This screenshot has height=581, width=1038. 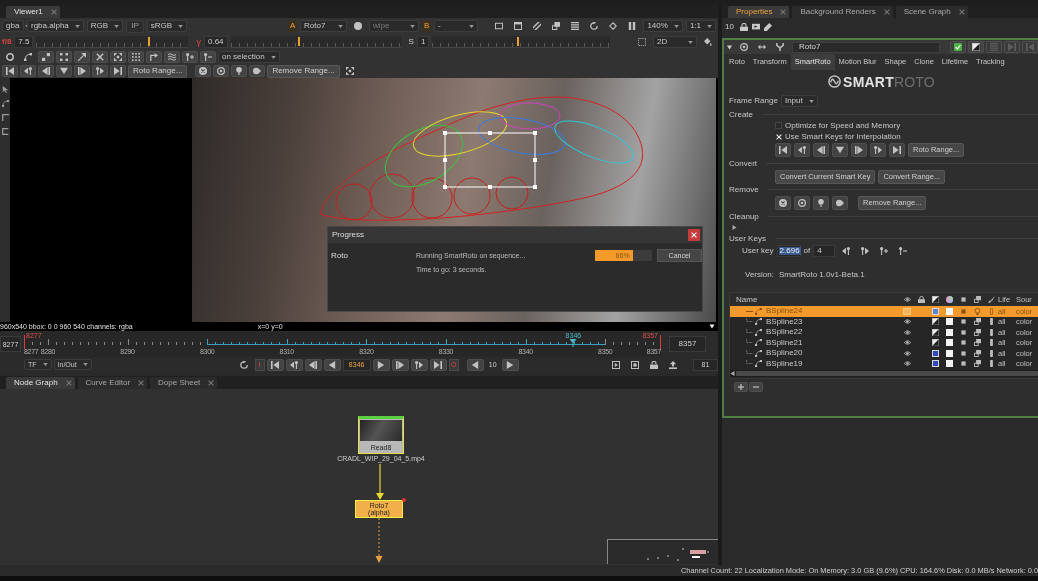 What do you see at coordinates (490, 160) in the screenshot?
I see `transform-box` at bounding box center [490, 160].